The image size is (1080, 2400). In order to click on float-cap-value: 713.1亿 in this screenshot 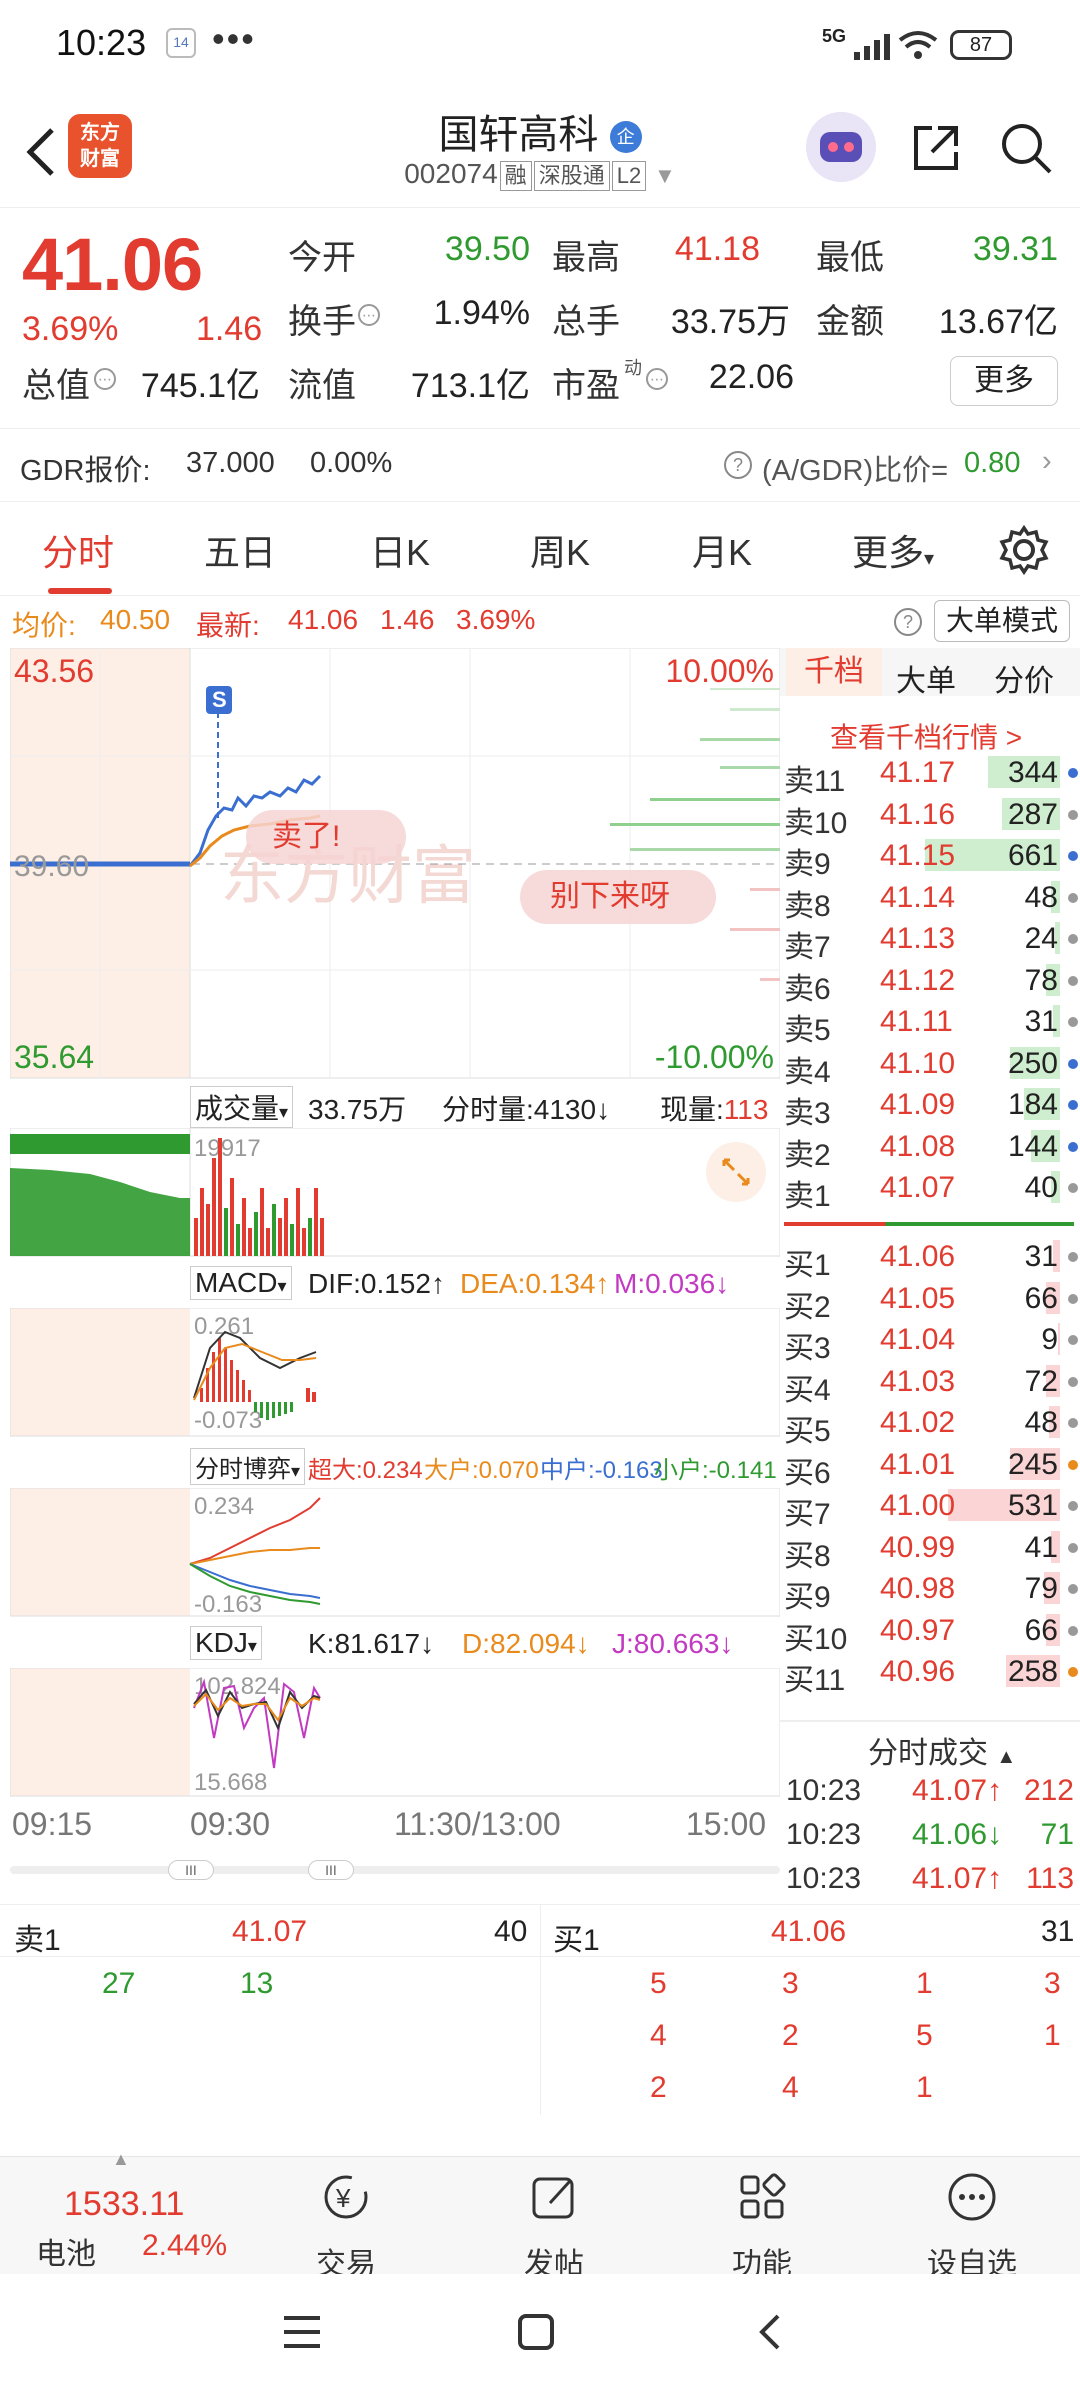, I will do `click(470, 386)`.